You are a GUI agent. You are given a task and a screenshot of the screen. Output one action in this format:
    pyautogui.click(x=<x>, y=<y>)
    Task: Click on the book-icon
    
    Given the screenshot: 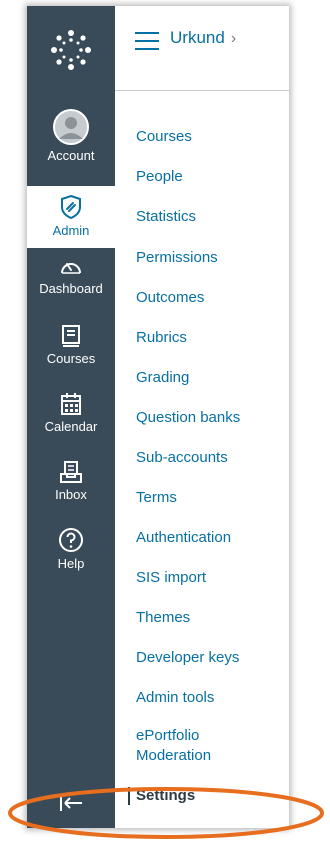 What is the action you would take?
    pyautogui.click(x=71, y=336)
    